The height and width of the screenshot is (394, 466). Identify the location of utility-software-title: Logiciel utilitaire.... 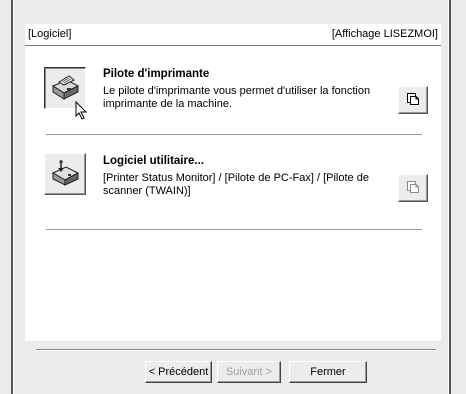
(153, 161).